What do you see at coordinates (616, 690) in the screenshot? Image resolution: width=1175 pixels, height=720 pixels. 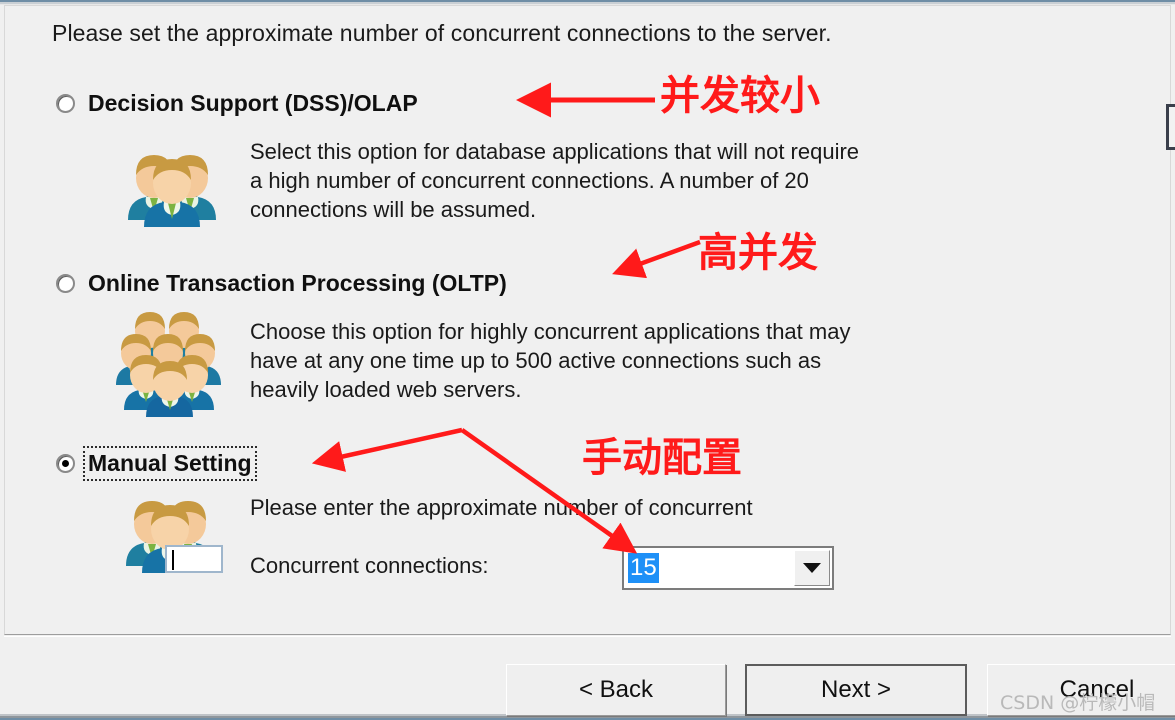 I see `back-button: < Back` at bounding box center [616, 690].